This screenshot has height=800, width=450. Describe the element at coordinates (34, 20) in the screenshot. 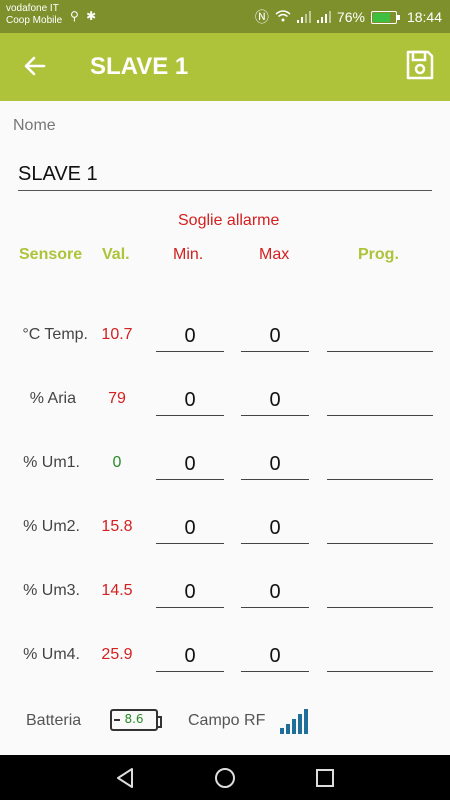

I see `carrier-line-2: Coop Mobile` at that location.